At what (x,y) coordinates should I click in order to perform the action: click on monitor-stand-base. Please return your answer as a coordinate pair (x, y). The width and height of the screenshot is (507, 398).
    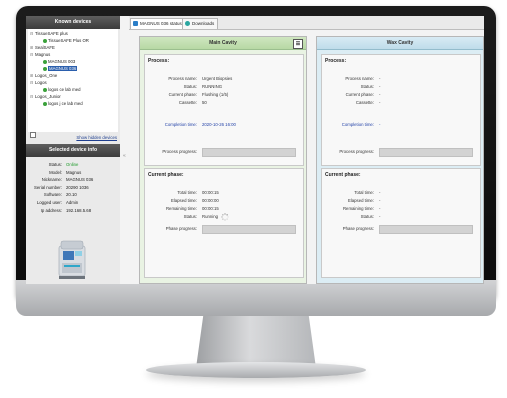
    Looking at the image, I should click on (256, 370).